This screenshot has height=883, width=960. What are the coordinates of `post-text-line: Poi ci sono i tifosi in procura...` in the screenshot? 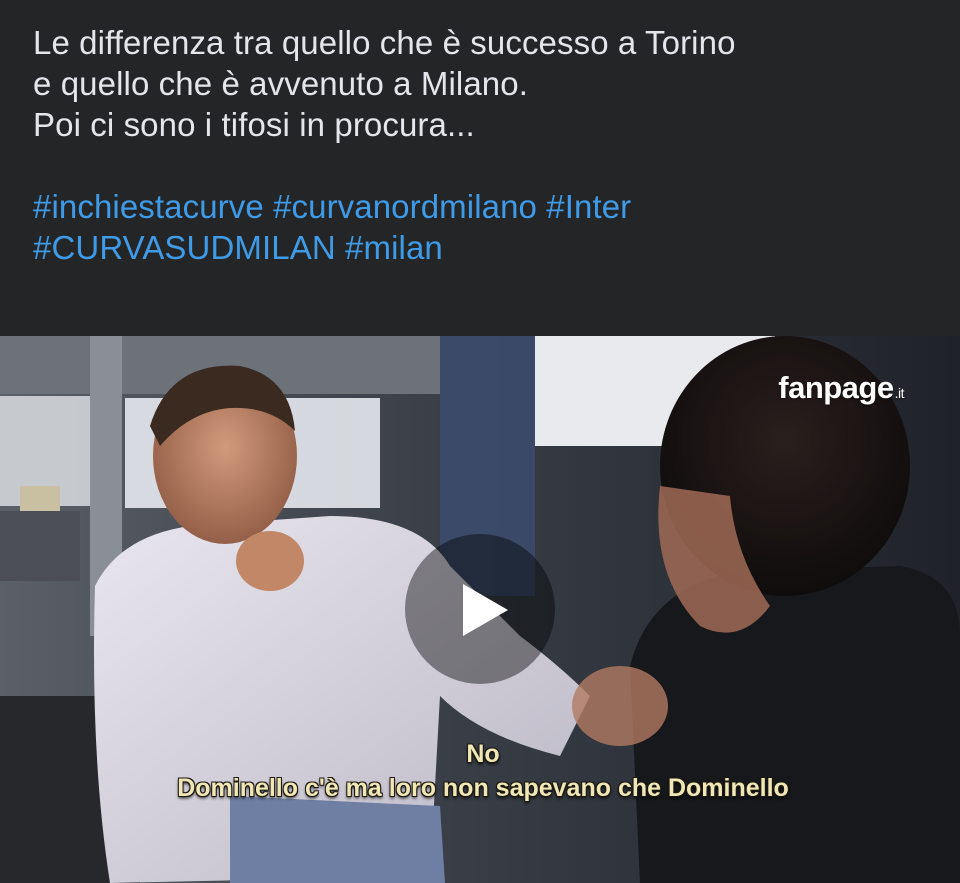 It's located at (254, 124).